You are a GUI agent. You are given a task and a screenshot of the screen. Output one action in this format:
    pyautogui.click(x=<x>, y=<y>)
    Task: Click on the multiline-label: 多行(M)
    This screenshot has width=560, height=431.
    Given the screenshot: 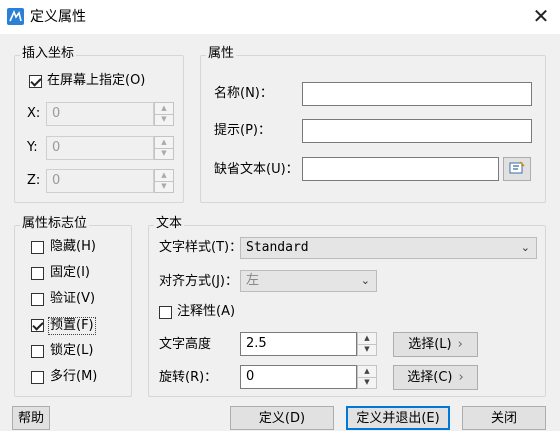 What is the action you would take?
    pyautogui.click(x=74, y=376)
    